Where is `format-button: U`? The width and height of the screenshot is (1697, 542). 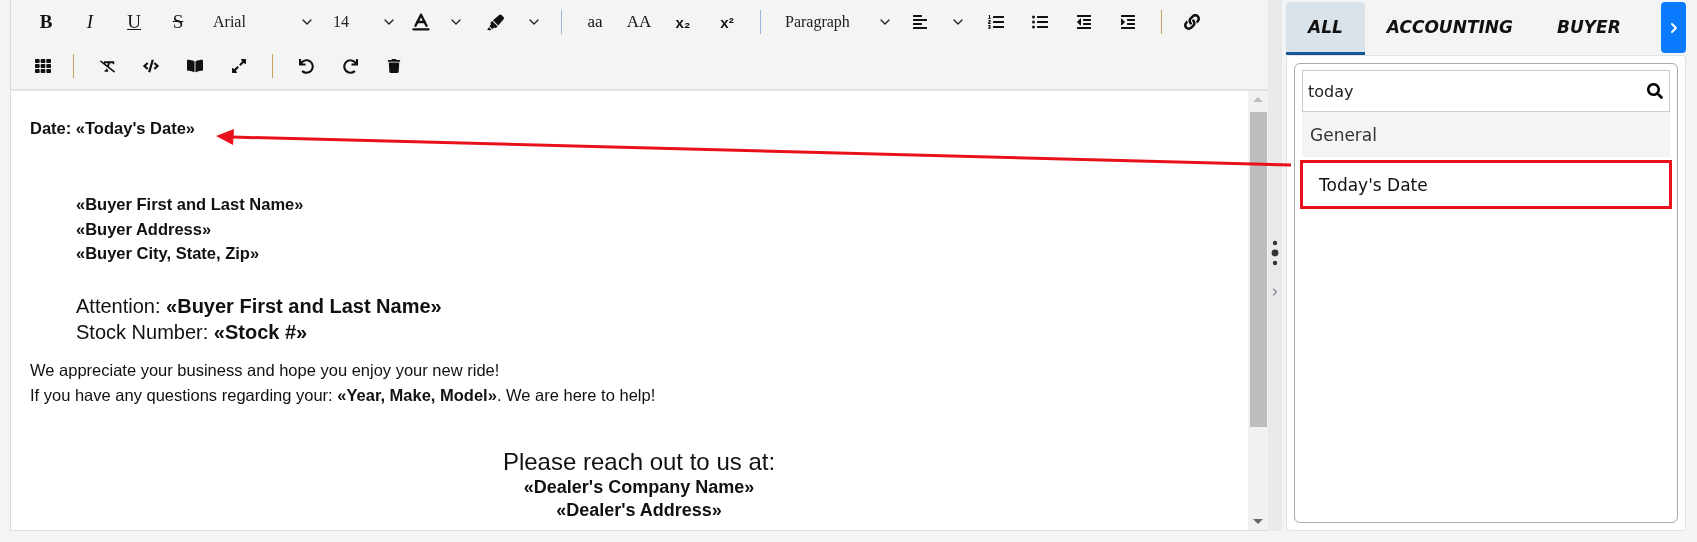
format-button: U is located at coordinates (134, 22).